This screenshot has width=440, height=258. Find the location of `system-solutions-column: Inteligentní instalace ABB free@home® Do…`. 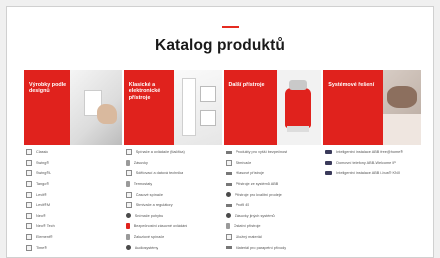

system-solutions-column: Inteligentní instalace ABB free@home® Do… is located at coordinates (372, 200).